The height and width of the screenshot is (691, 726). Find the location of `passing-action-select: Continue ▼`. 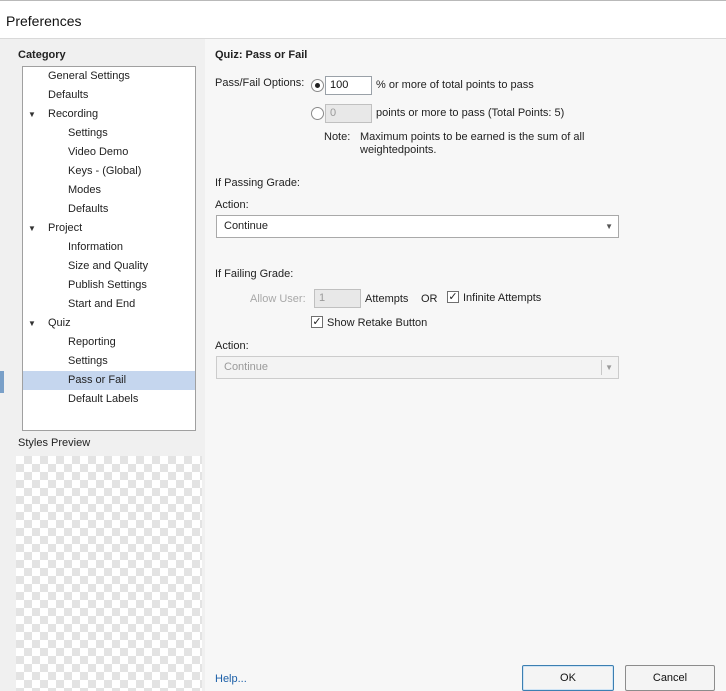

passing-action-select: Continue ▼ is located at coordinates (417, 226).